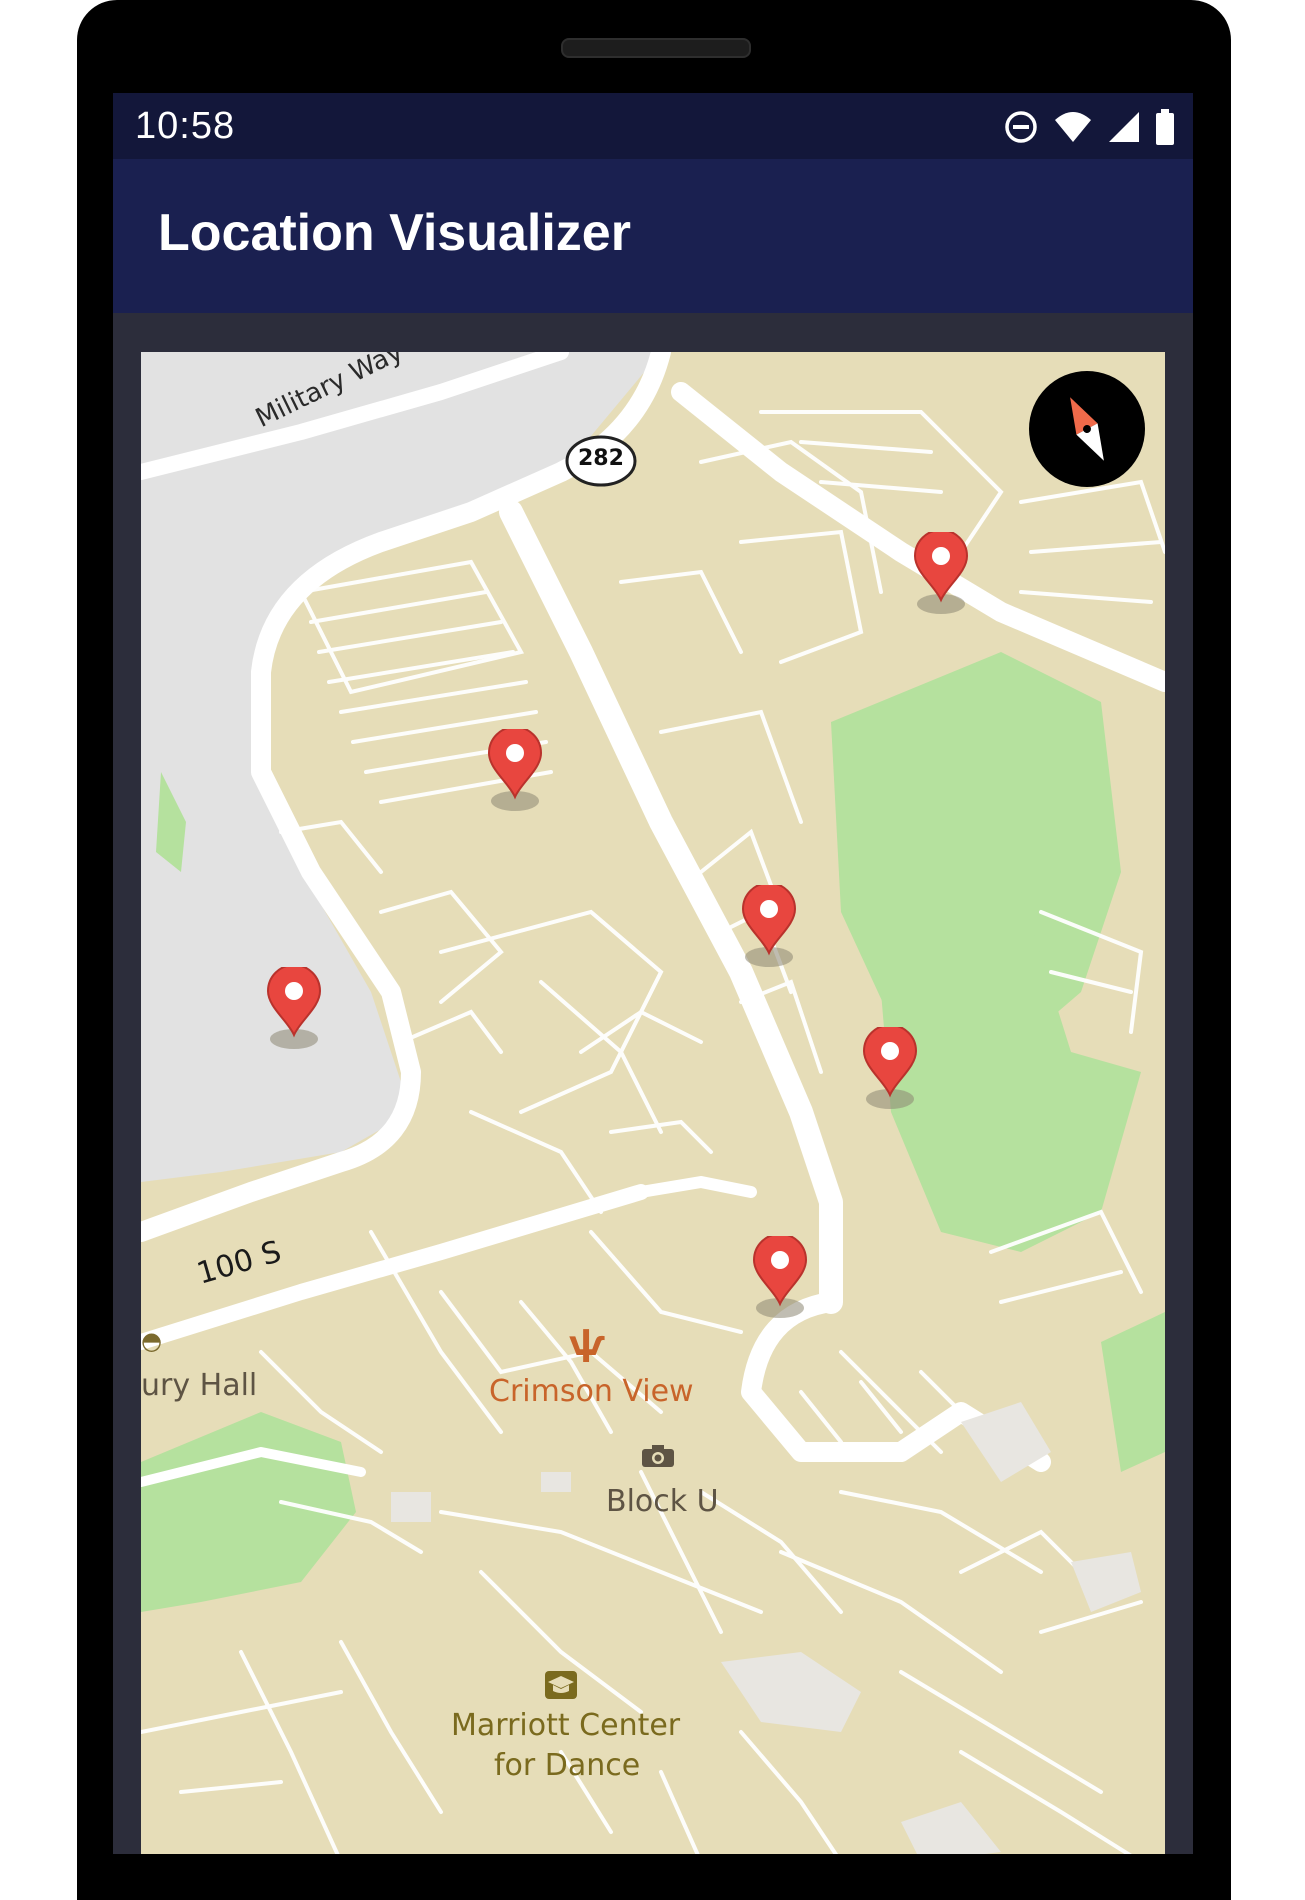 The image size is (1305, 1900). I want to click on status-icons, so click(1089, 127).